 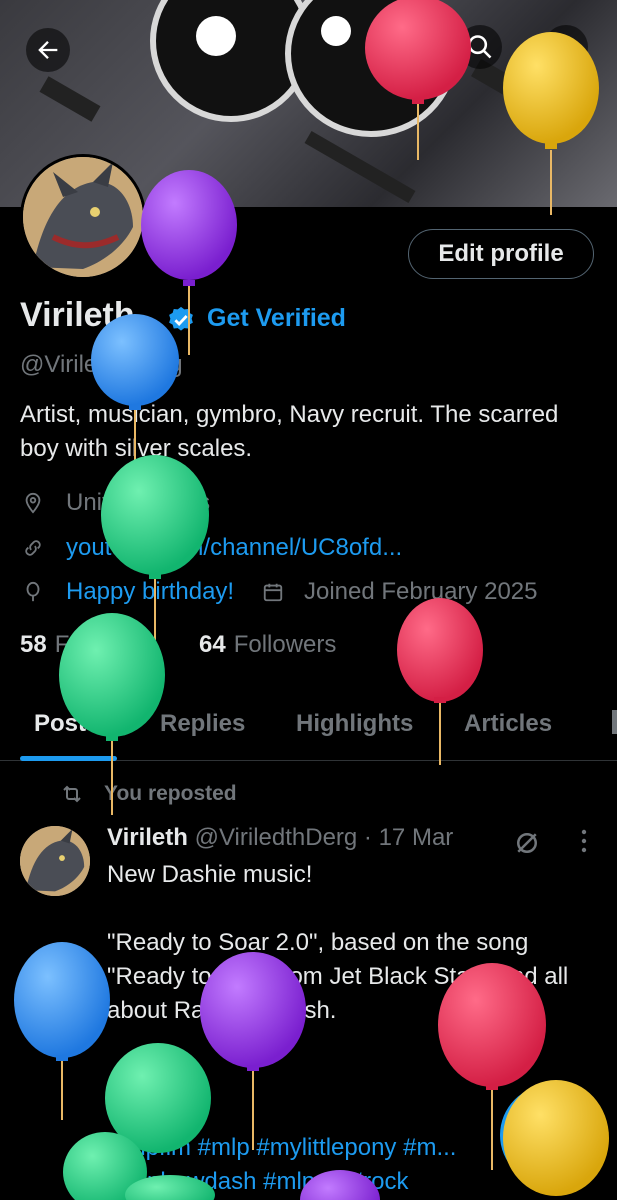 I want to click on balloon-purple-bottom, so click(x=340, y=1185).